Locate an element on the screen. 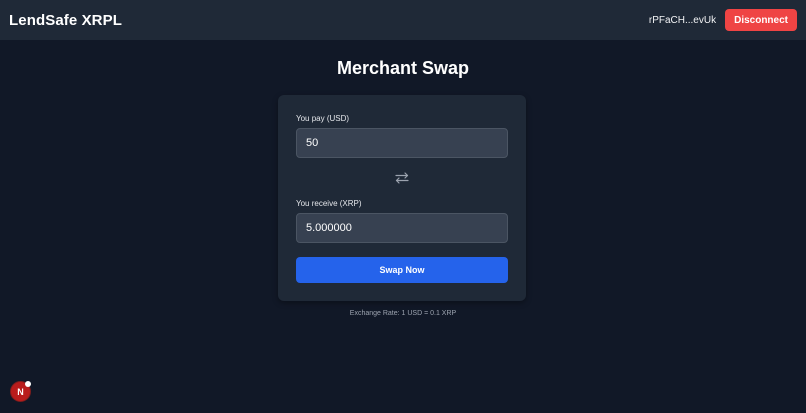  top-navbar: LendSafe XRPL rPFaCH...evUk Disconnect is located at coordinates (403, 20).